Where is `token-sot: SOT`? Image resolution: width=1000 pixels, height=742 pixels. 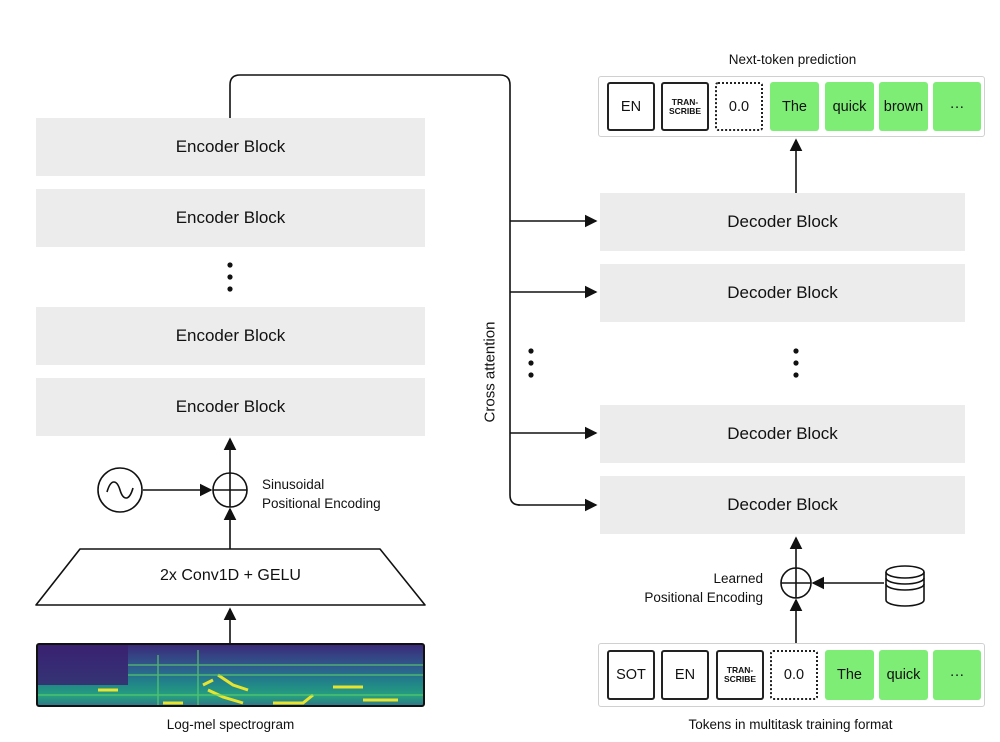 token-sot: SOT is located at coordinates (631, 675).